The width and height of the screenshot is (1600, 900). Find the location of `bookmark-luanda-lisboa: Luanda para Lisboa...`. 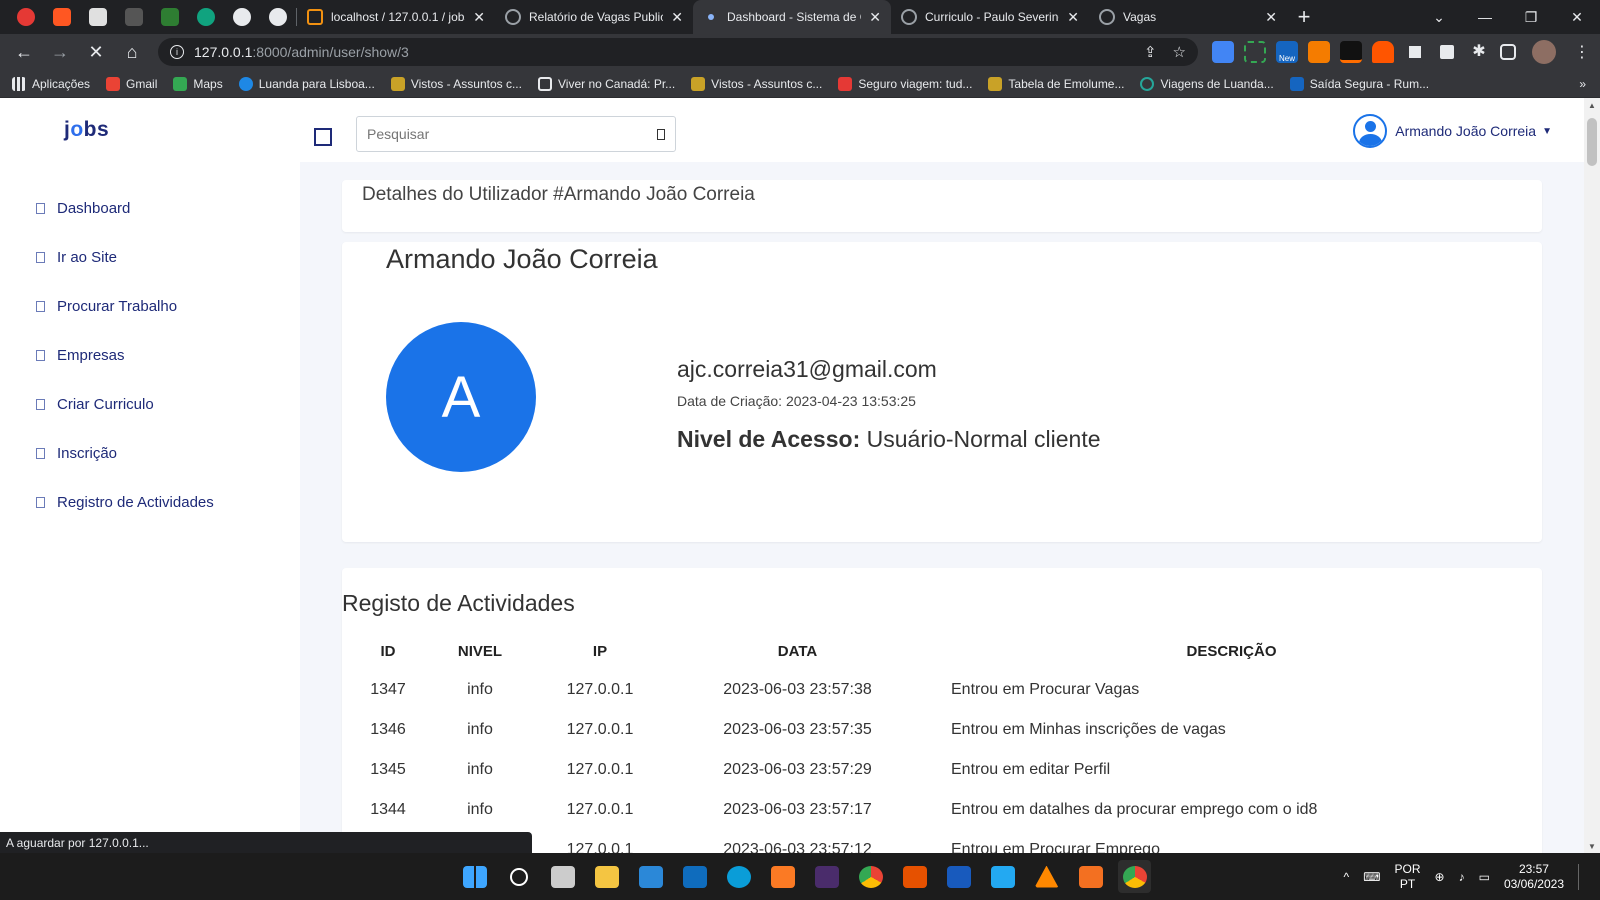

bookmark-luanda-lisboa: Luanda para Lisboa... is located at coordinates (306, 83).